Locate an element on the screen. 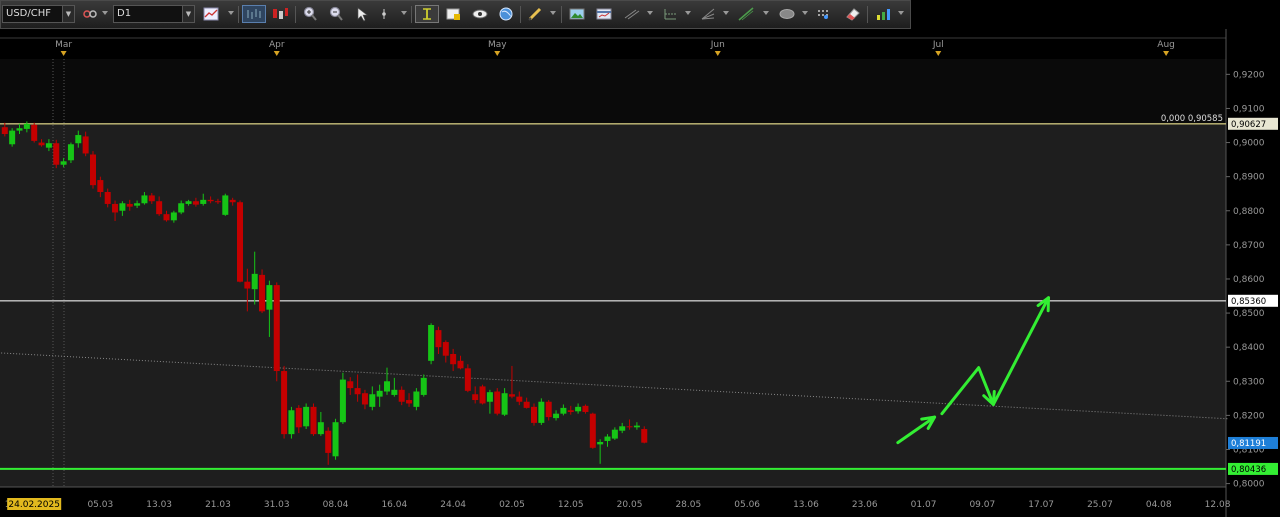 The image size is (1280, 517). bar-chart-icon is located at coordinates (254, 14).